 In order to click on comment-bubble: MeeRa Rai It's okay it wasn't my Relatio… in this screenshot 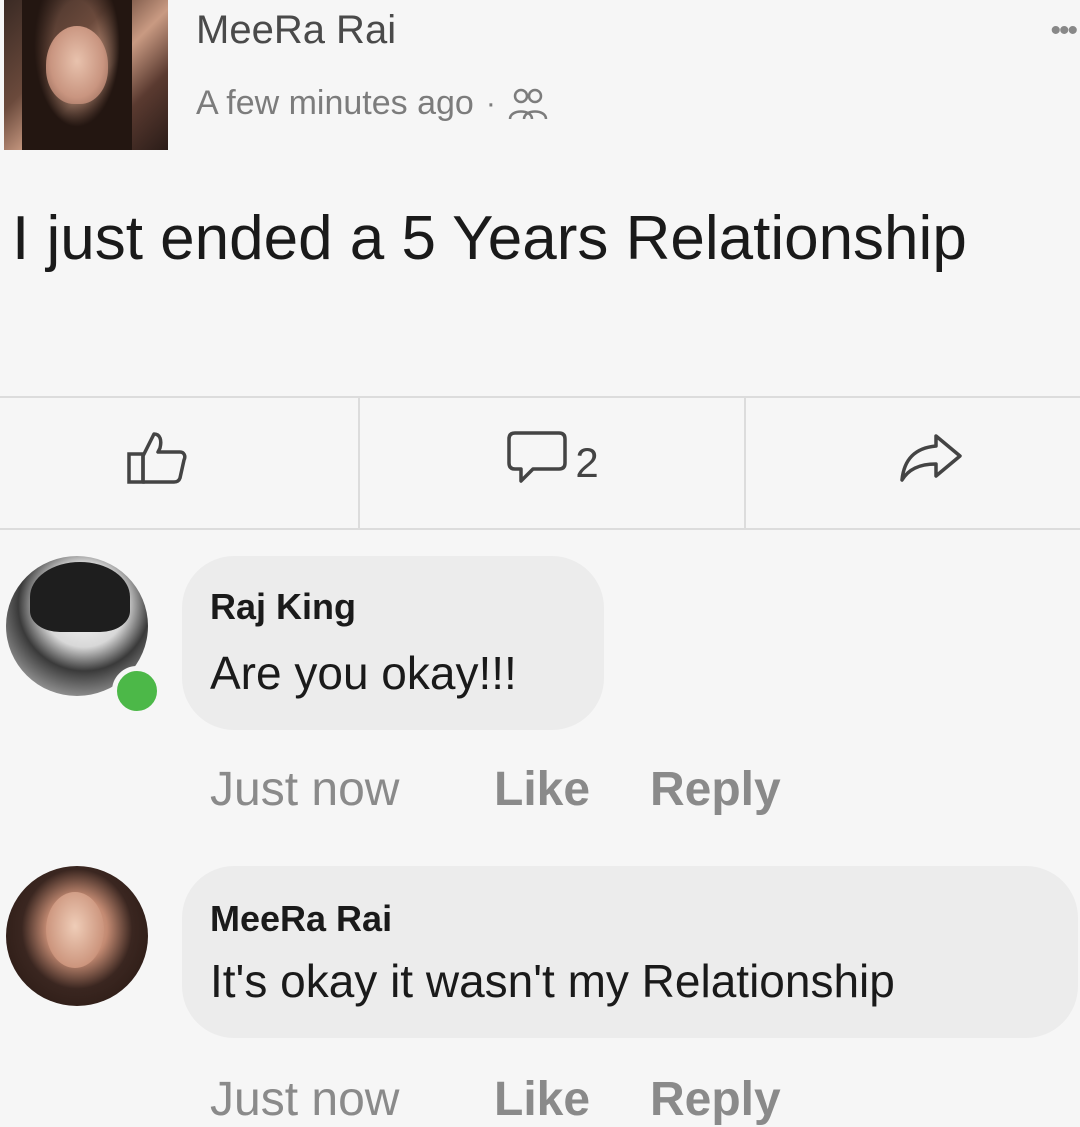, I will do `click(630, 952)`.